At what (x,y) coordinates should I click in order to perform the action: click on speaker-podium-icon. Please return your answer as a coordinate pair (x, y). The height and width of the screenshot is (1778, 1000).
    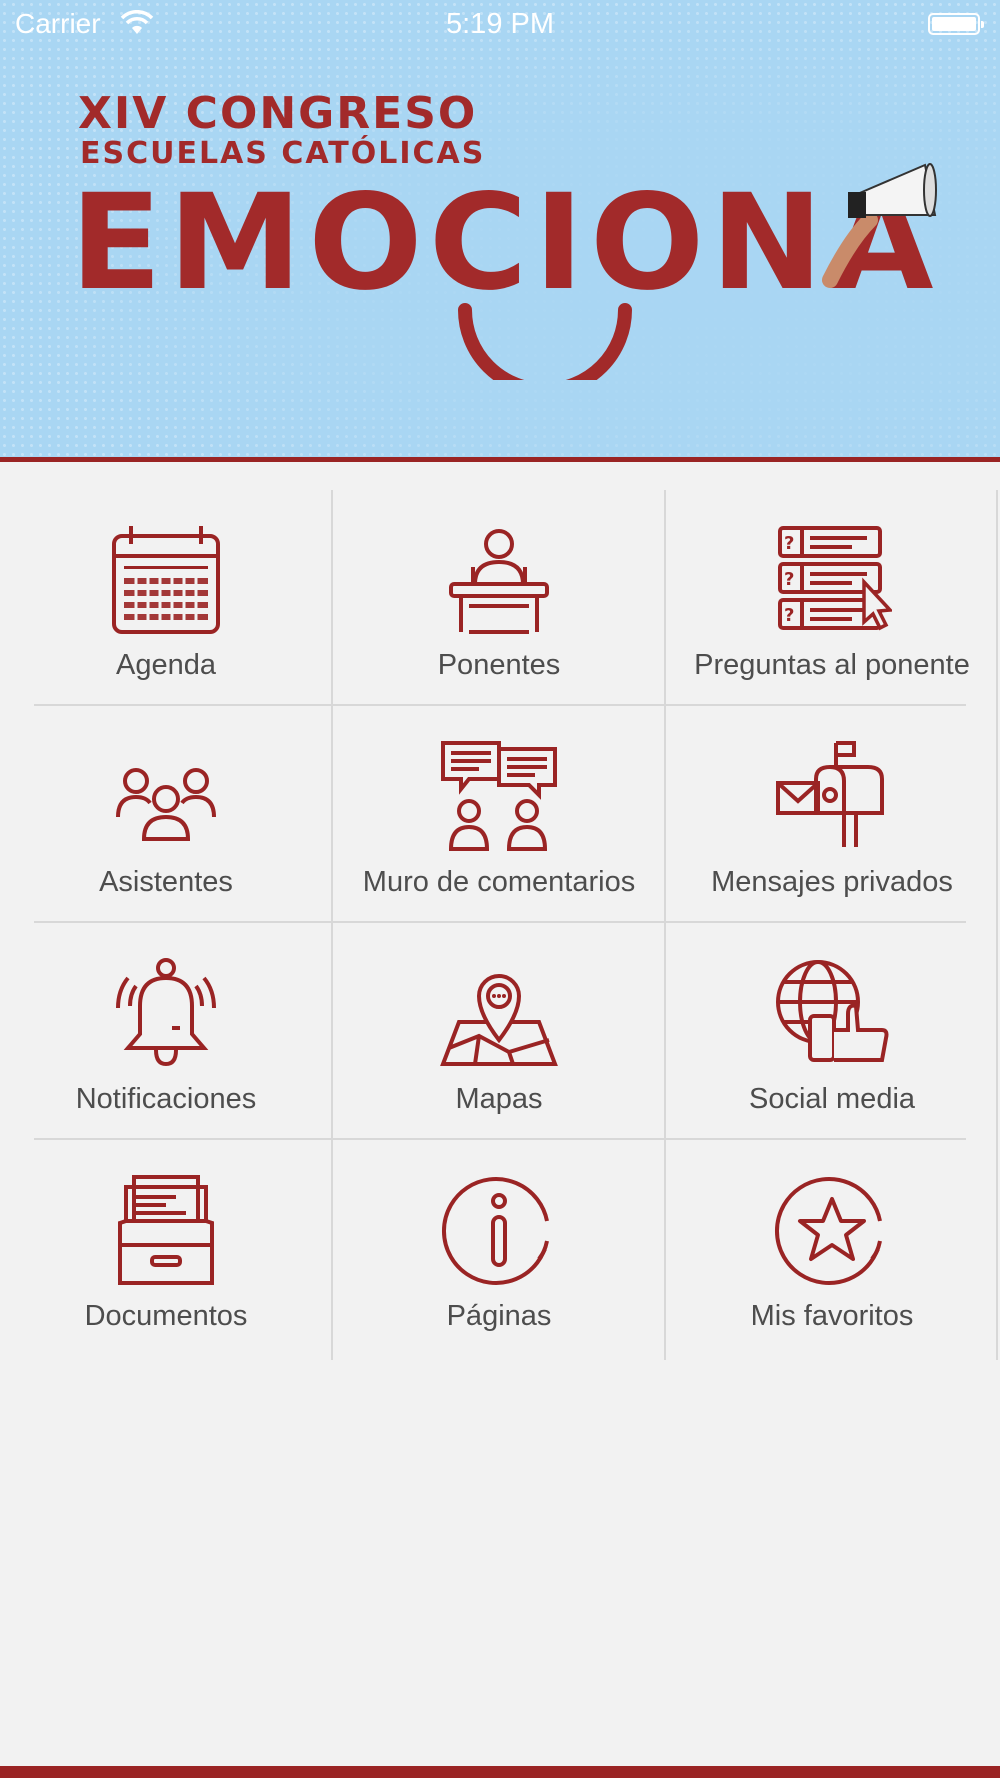
    Looking at the image, I should click on (499, 581).